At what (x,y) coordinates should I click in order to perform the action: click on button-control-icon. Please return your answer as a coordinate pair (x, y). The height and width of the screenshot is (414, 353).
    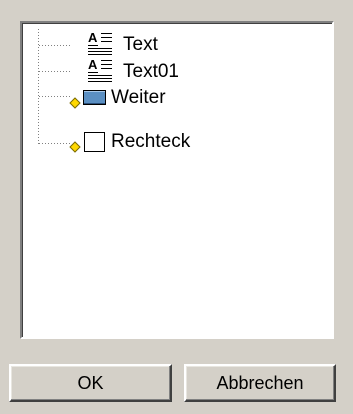
    Looking at the image, I should click on (95, 98).